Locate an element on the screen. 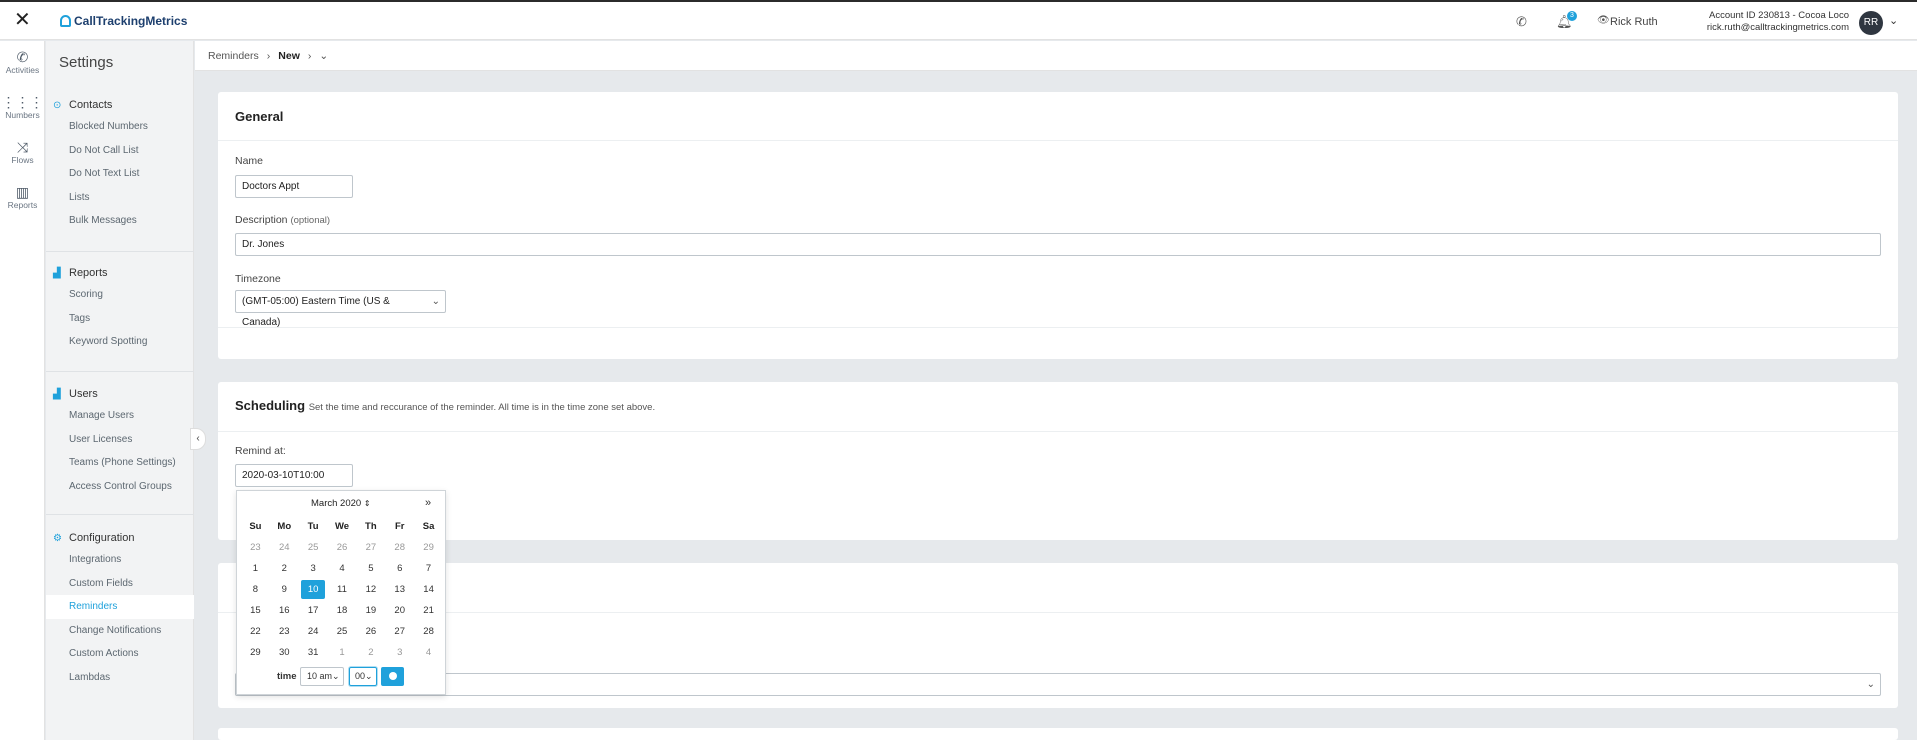 This screenshot has height=740, width=1917. sidebar-item-keyword-spotting: Keyword Spotting is located at coordinates (120, 342).